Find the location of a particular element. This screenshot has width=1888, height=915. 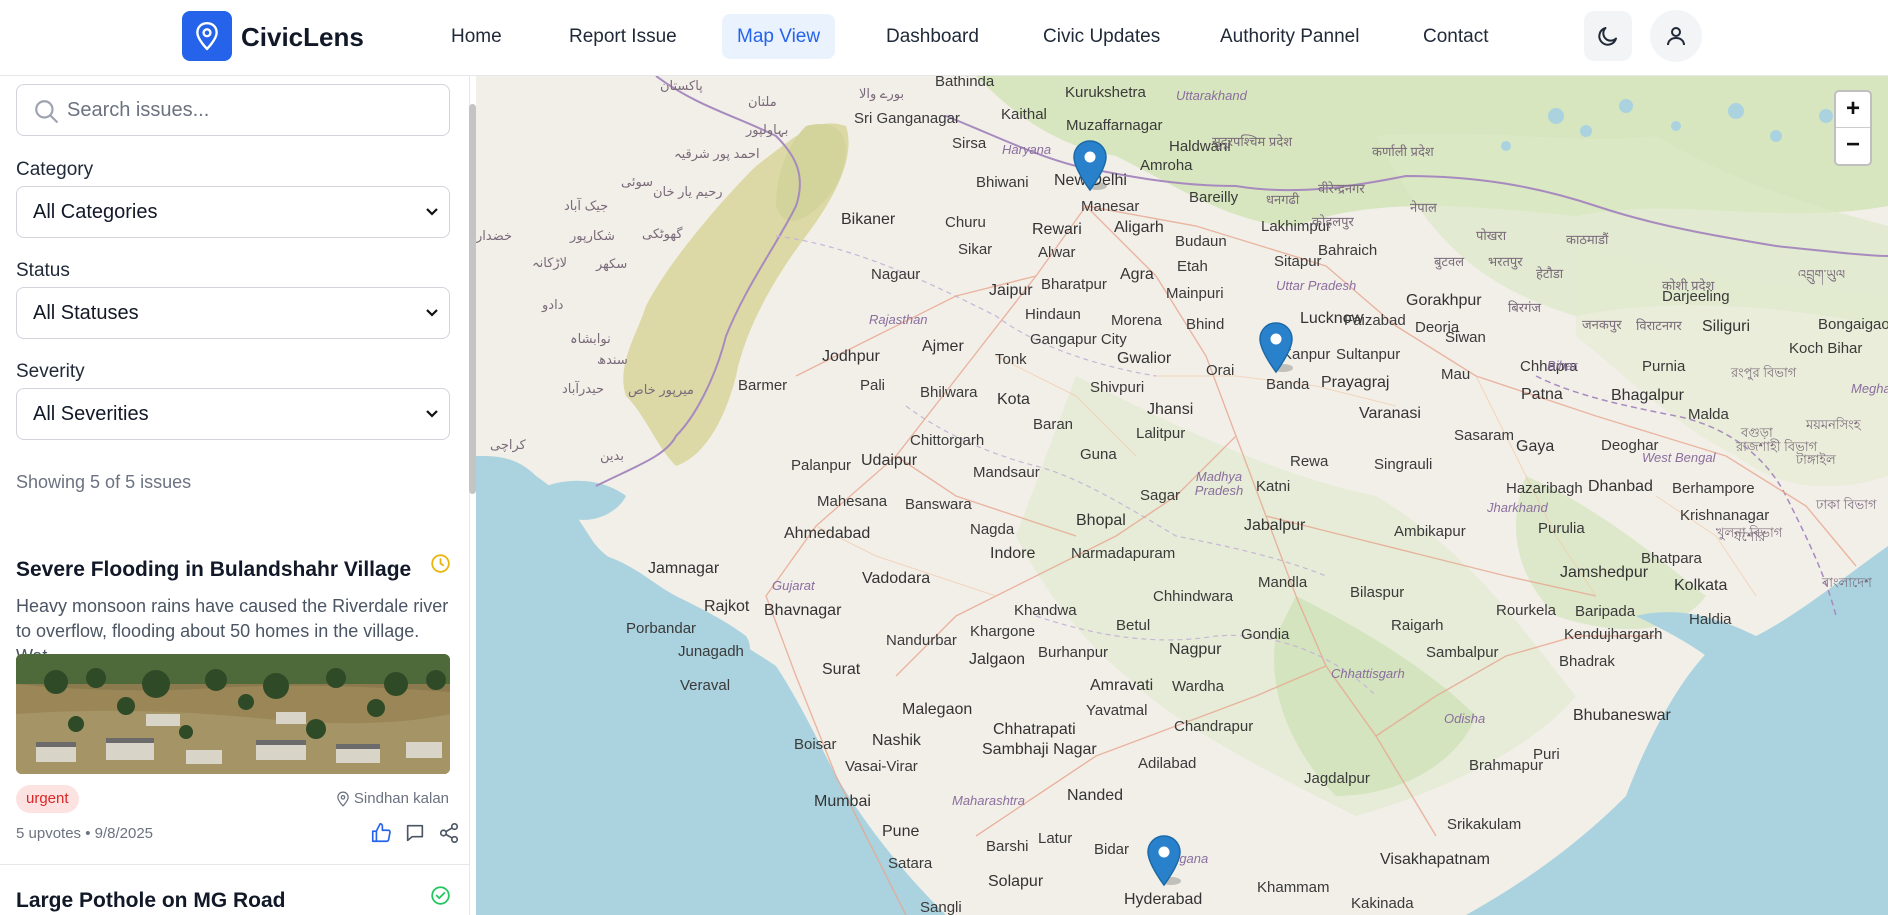

map-label: Banda is located at coordinates (1288, 384).